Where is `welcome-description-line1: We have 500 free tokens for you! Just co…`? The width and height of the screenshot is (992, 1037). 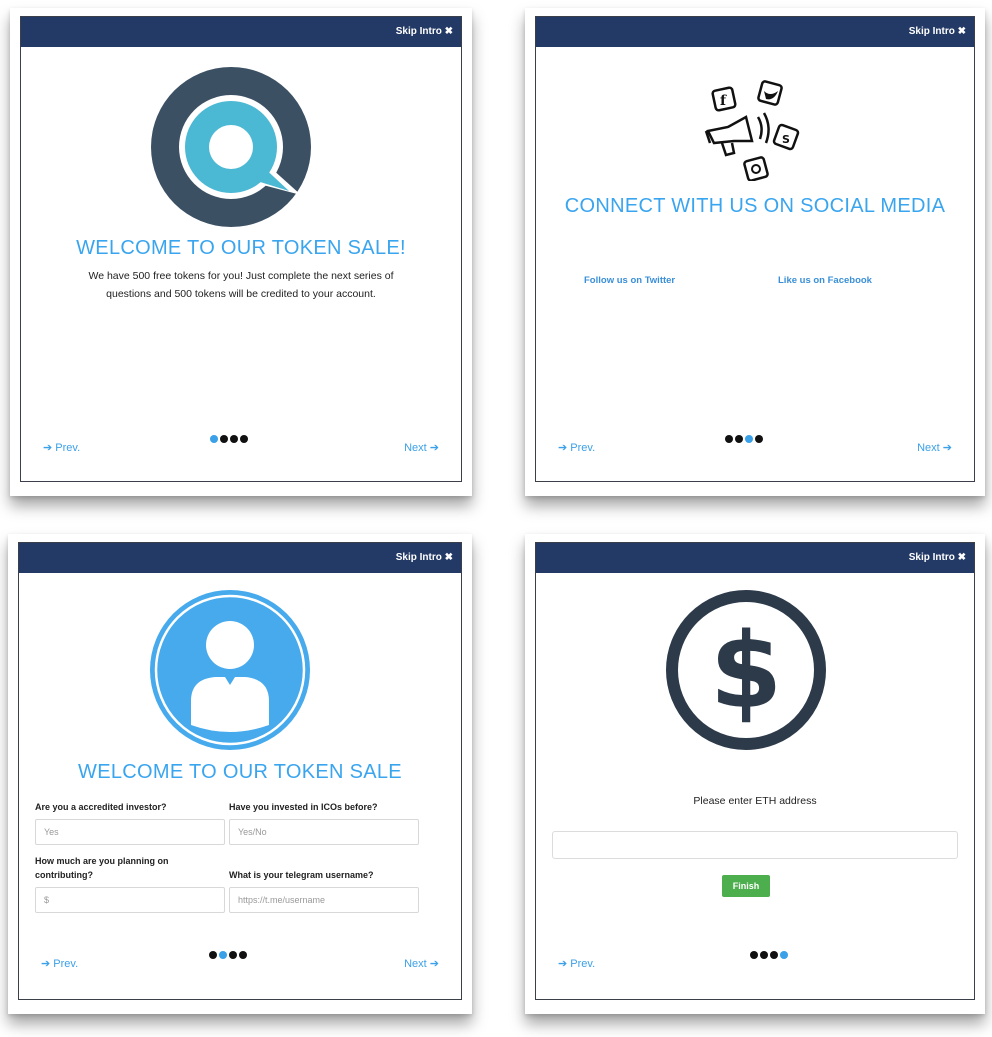
welcome-description-line1: We have 500 free tokens for you! Just co… is located at coordinates (241, 276).